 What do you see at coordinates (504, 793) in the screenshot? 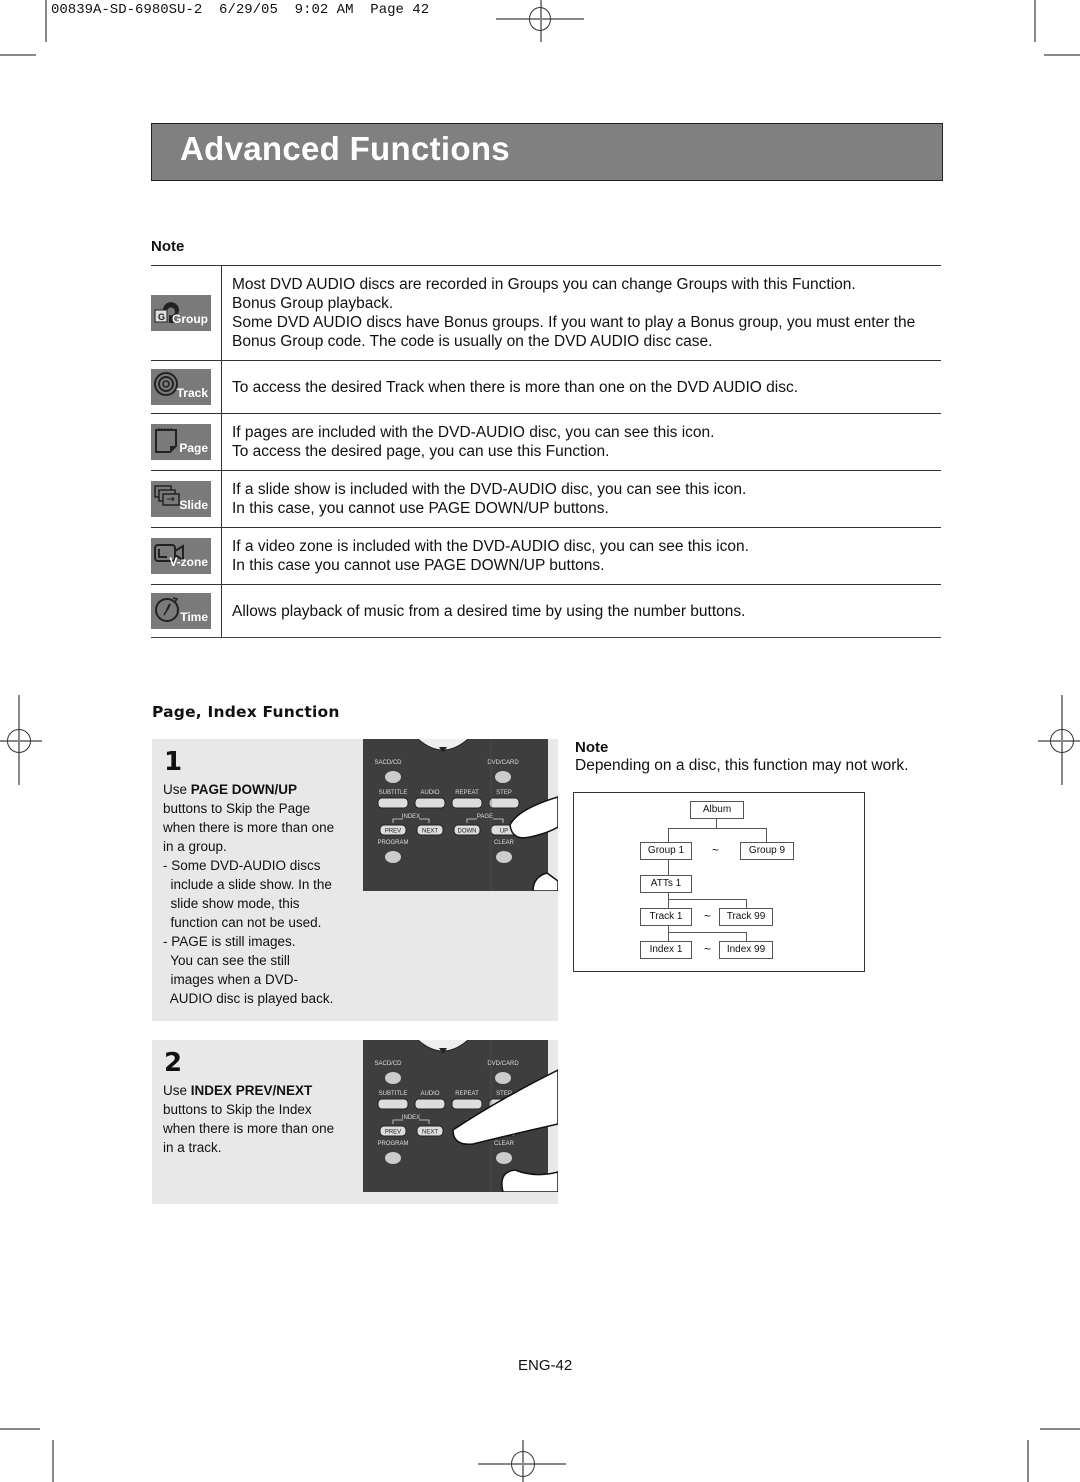
I see `remote-label: STEP` at bounding box center [504, 793].